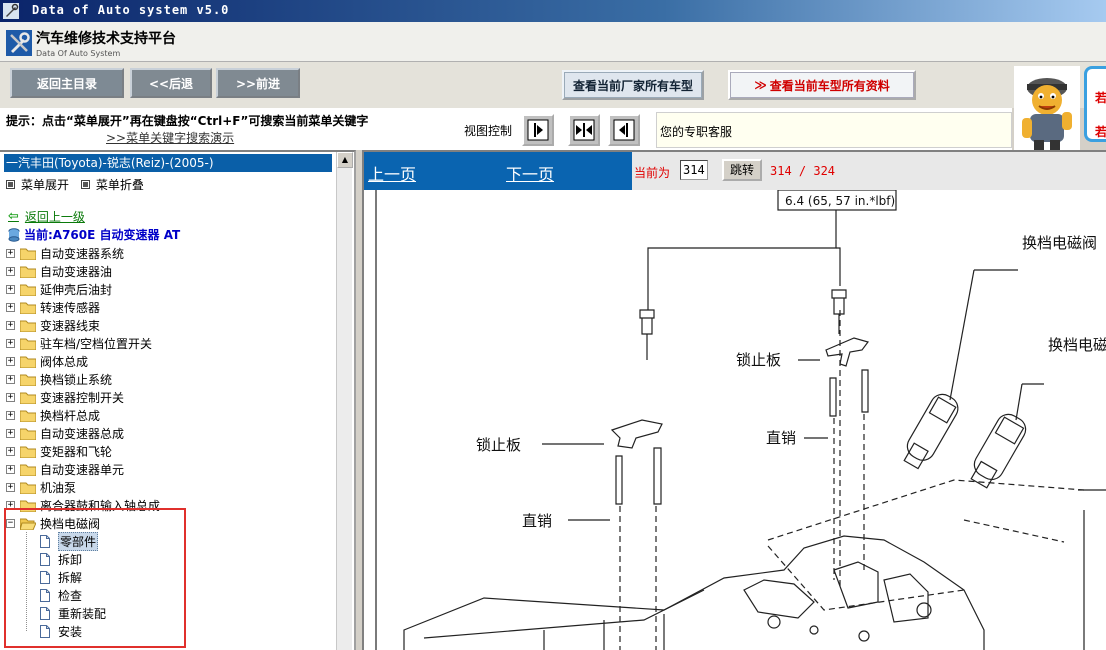  What do you see at coordinates (553, 42) in the screenshot?
I see `app-header: 汽车维修技术支持平台 Data Of Auto System` at bounding box center [553, 42].